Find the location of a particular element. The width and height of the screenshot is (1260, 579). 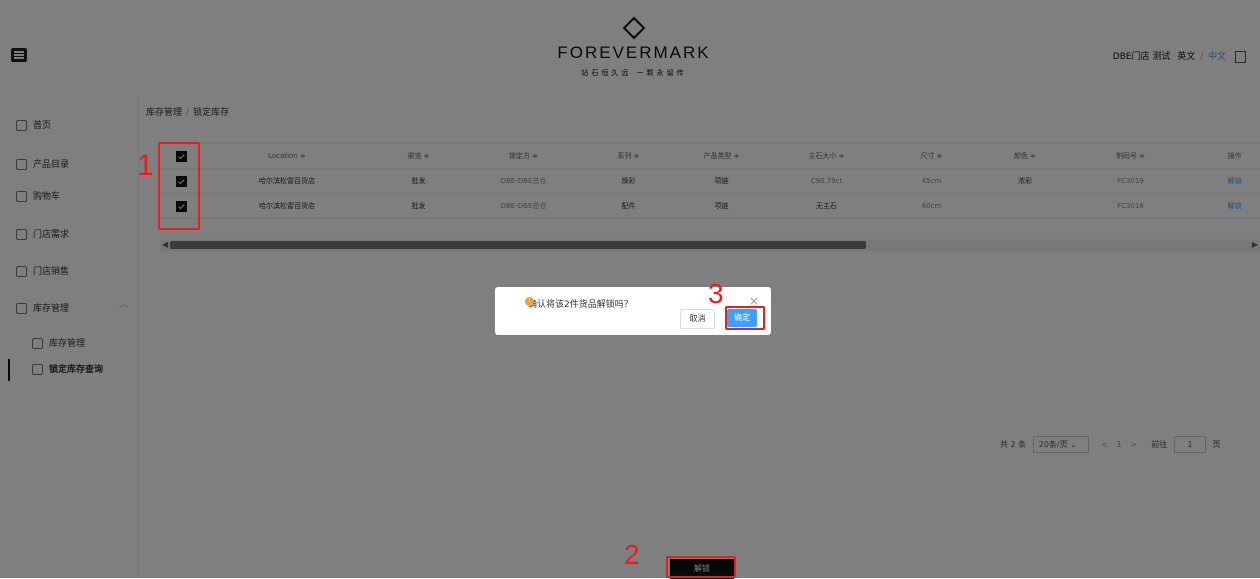

close-icon: × is located at coordinates (754, 301).